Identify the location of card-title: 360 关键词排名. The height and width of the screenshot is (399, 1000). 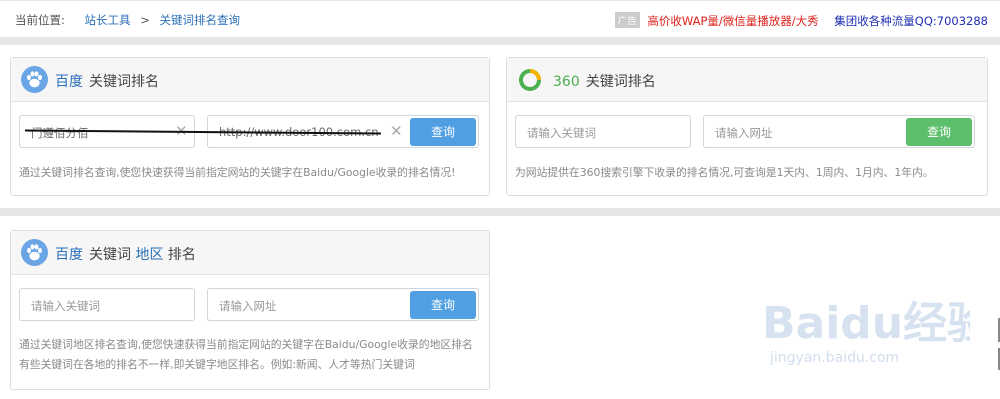
(604, 81).